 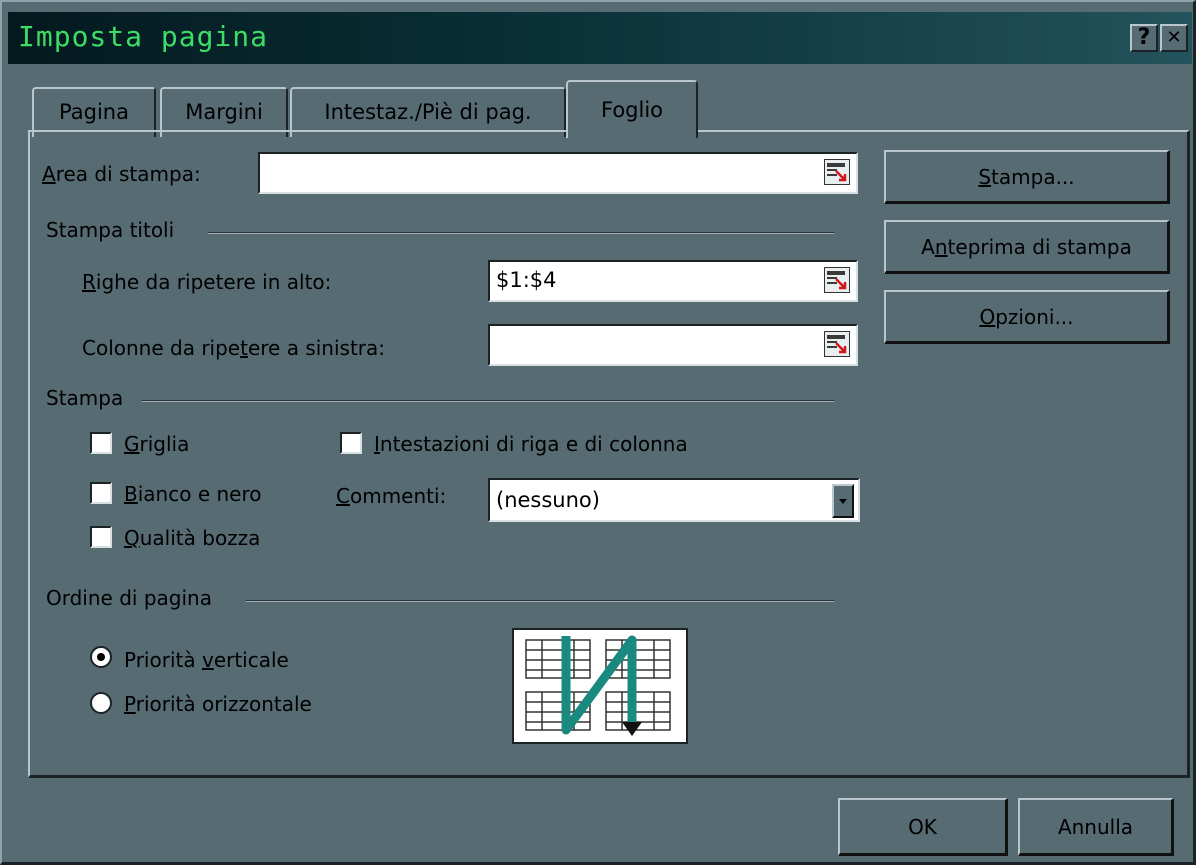 I want to click on cancel-button: Annulla, so click(x=1096, y=827).